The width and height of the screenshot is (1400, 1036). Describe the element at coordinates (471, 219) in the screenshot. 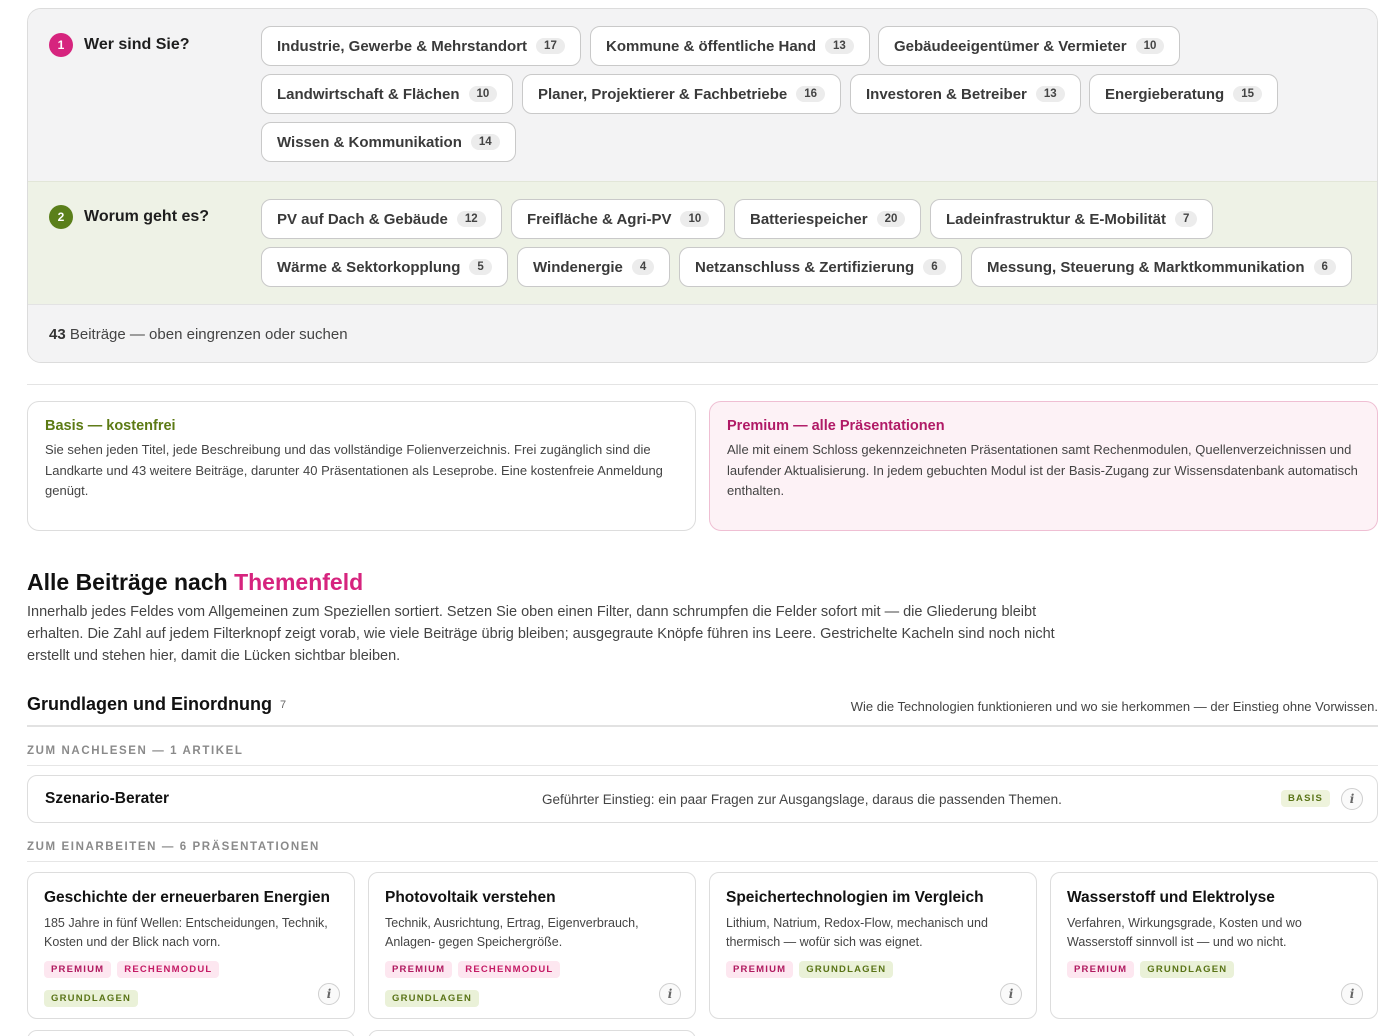

I see `chip-count: 12` at that location.